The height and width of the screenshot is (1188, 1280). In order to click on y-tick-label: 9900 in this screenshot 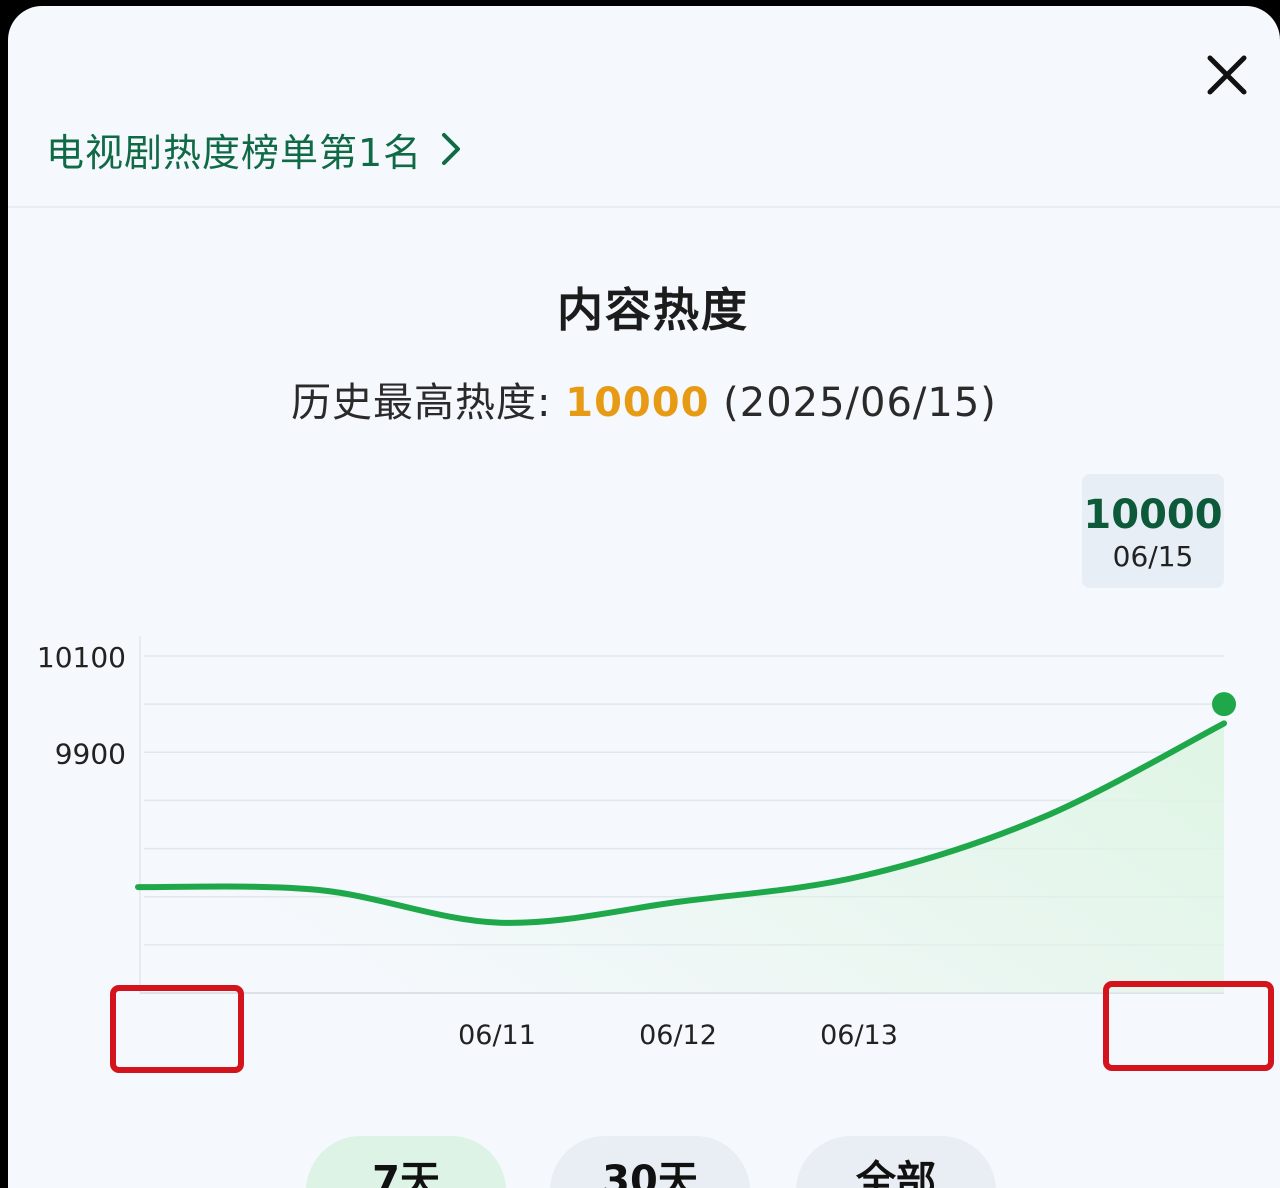, I will do `click(90, 753)`.